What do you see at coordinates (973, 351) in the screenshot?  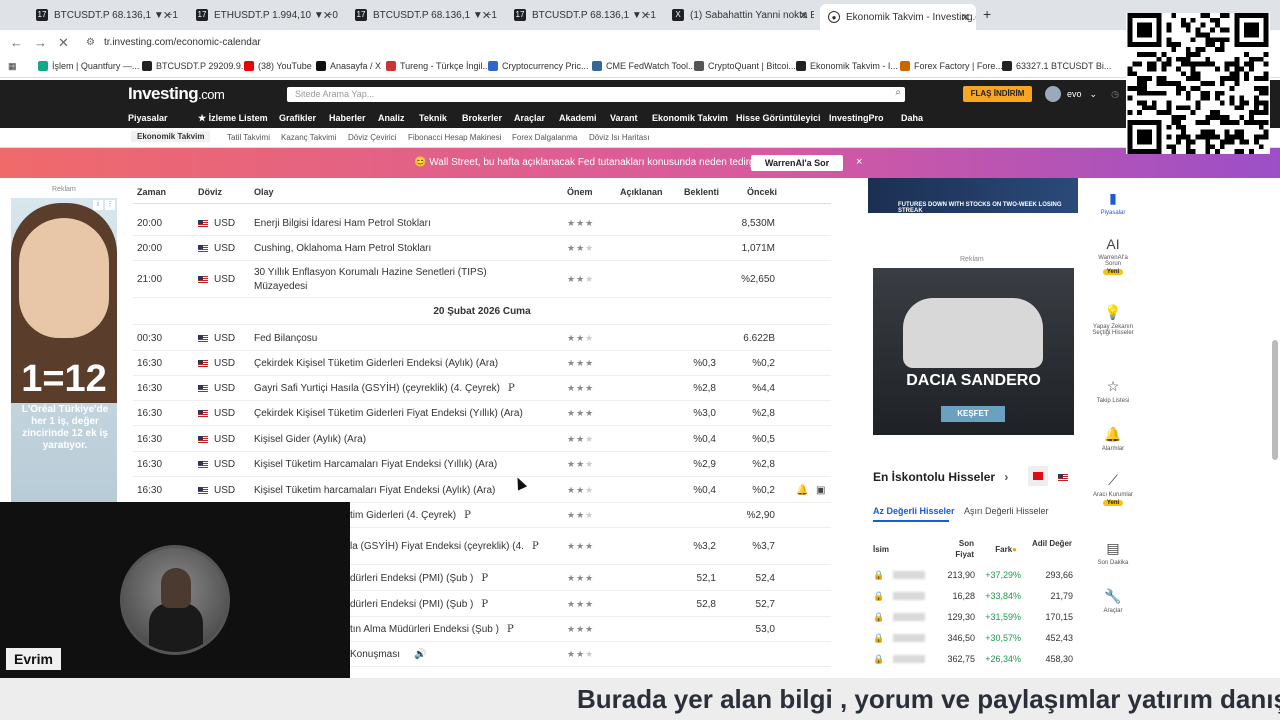 I see `right-advertisement: DACIA SANDERO KEŞFET` at bounding box center [973, 351].